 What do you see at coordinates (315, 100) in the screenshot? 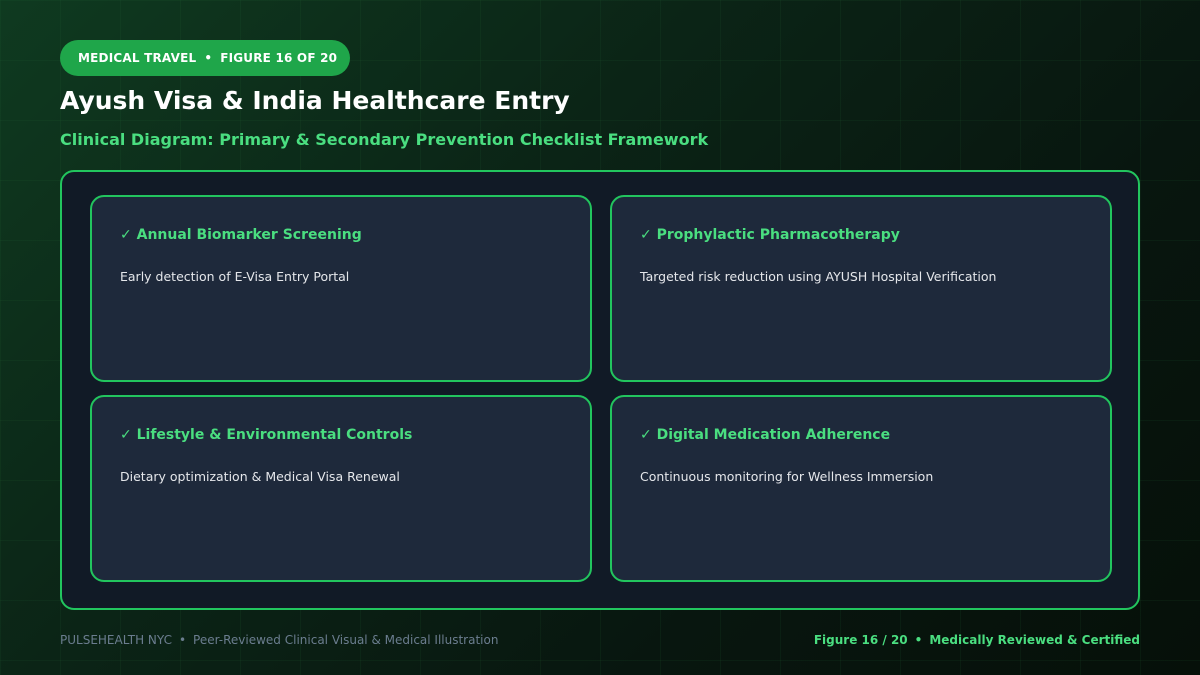
I see `page-title: Ayush Visa & India Healthcare Entry` at bounding box center [315, 100].